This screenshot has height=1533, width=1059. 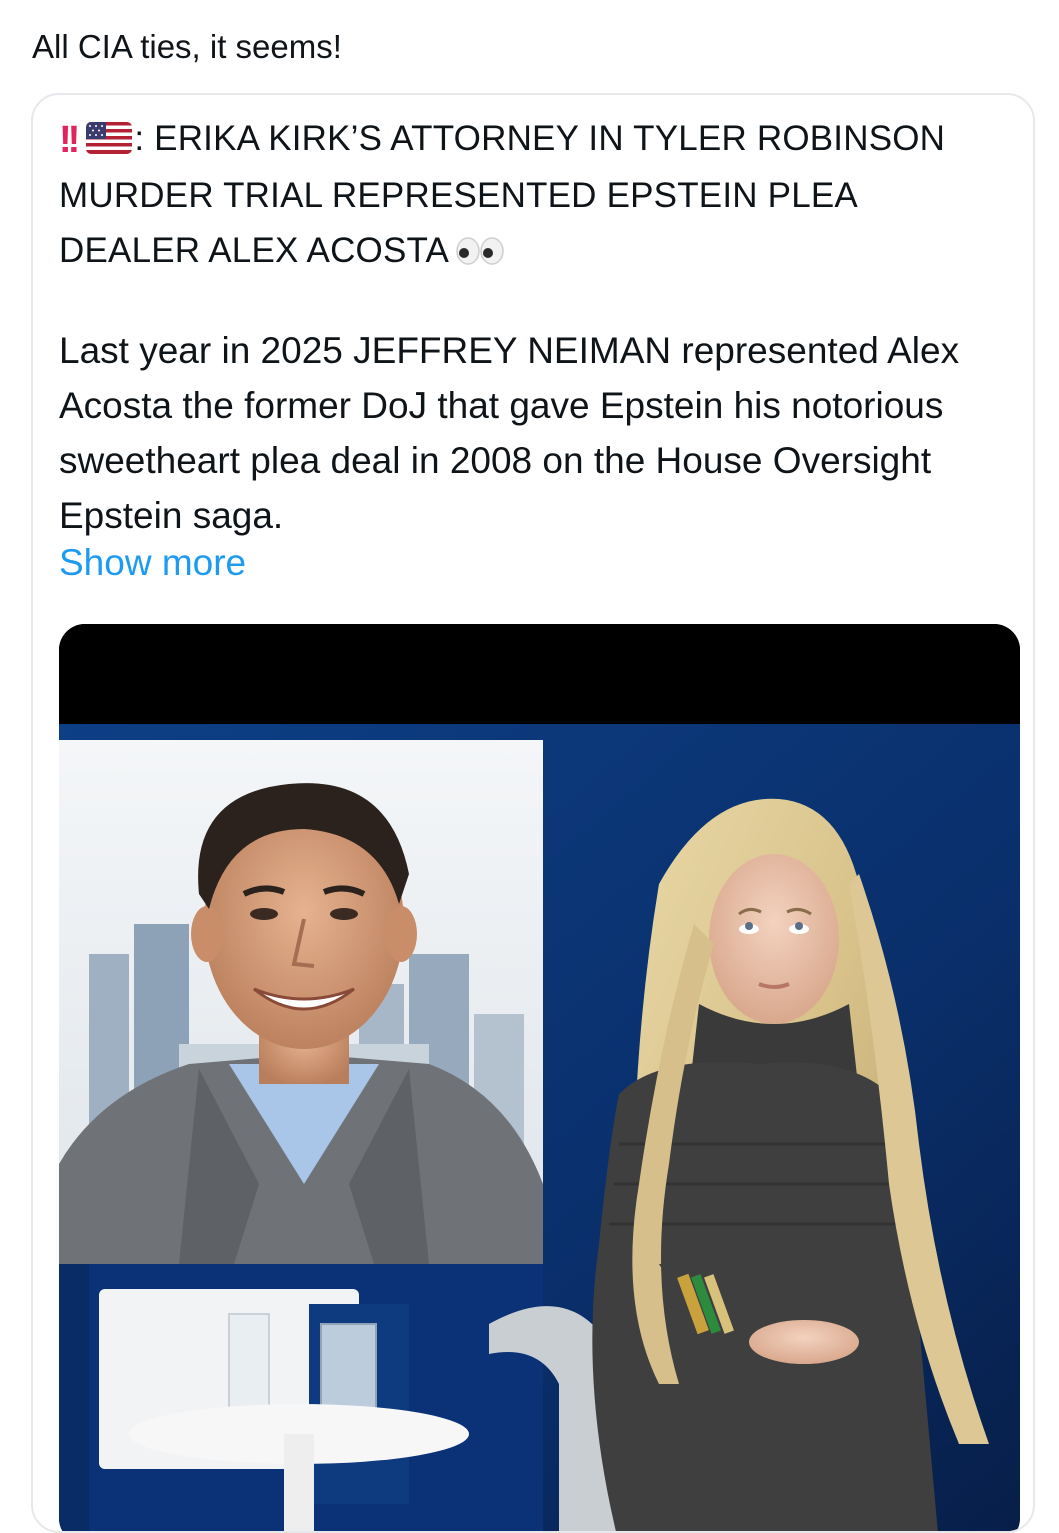 What do you see at coordinates (187, 46) in the screenshot?
I see `post-text: All CIA ties, it seems!` at bounding box center [187, 46].